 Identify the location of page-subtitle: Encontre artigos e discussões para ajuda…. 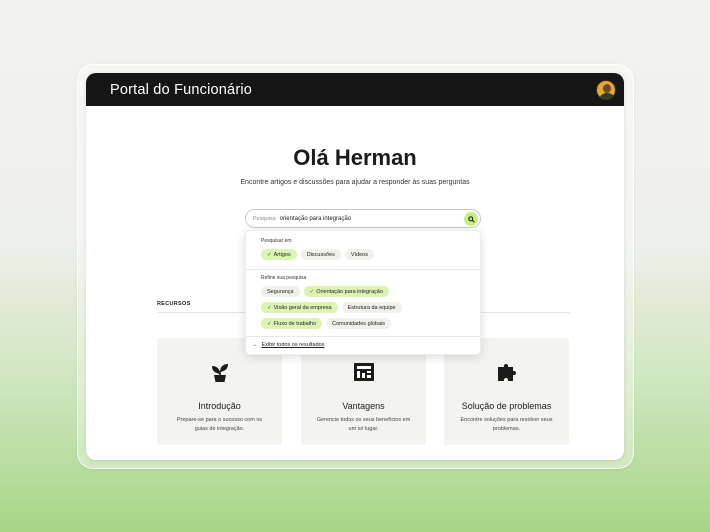
(355, 182).